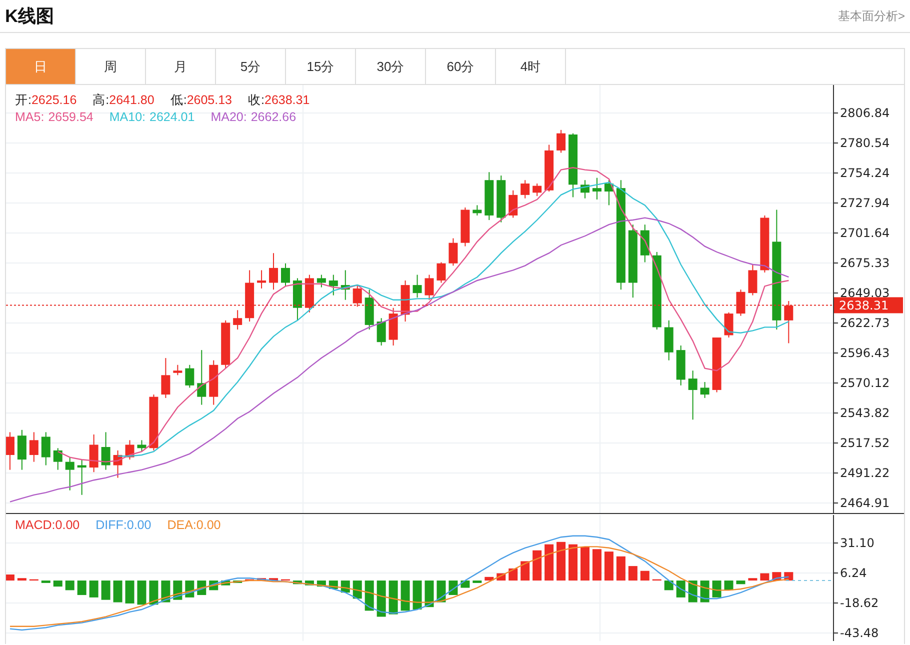 The height and width of the screenshot is (645, 910). Describe the element at coordinates (29, 16) in the screenshot. I see `page-title: K线图` at that location.